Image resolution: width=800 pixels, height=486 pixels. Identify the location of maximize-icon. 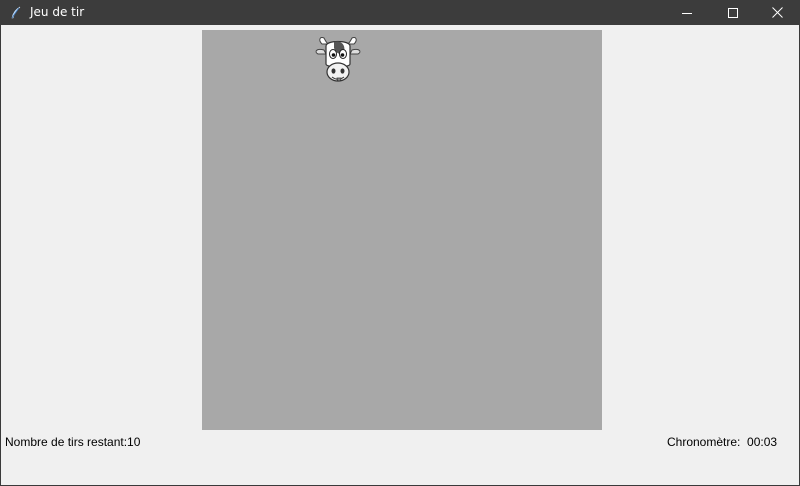
(733, 12).